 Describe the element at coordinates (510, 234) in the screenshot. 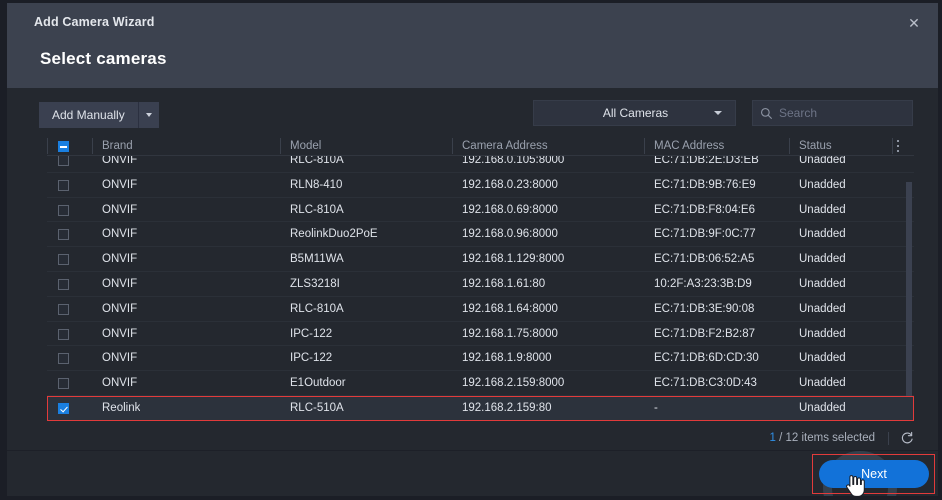

I see `cell-address: 192.168.0.96:8000` at that location.